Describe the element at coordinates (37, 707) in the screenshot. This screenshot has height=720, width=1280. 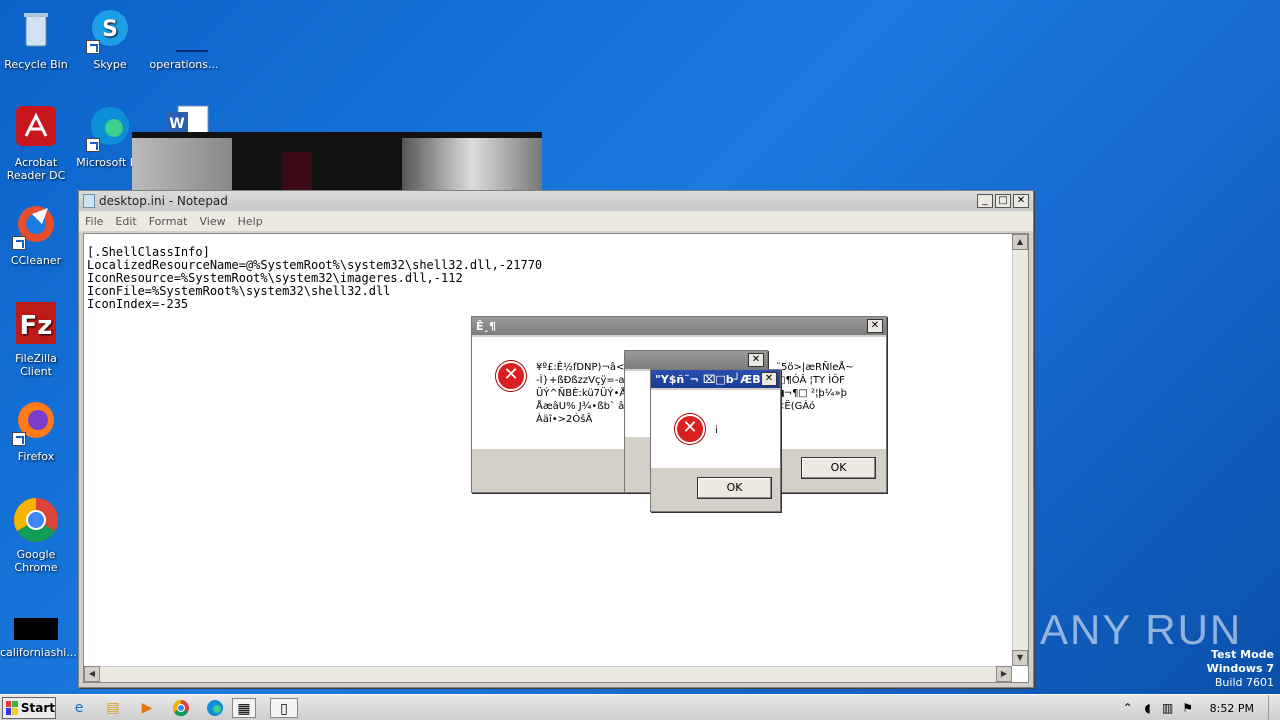
I see `start-label: Start` at that location.